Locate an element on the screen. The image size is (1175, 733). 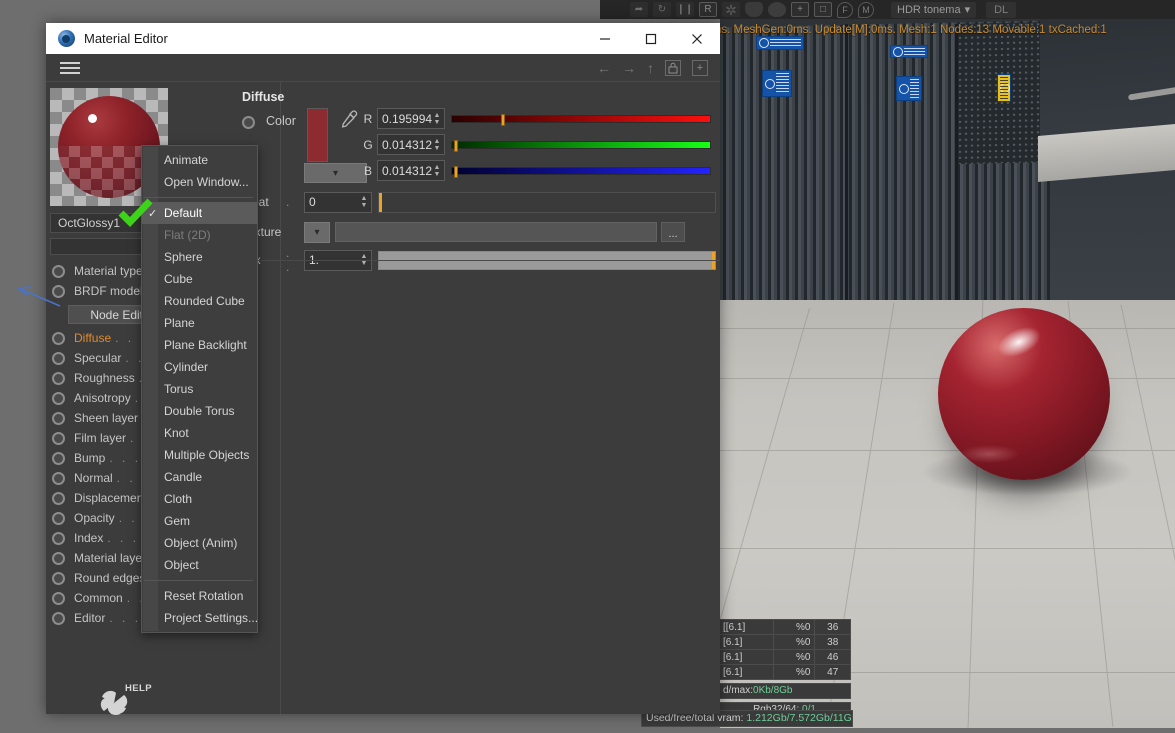
menu-item-cloth: Cloth is located at coordinates (199, 499).